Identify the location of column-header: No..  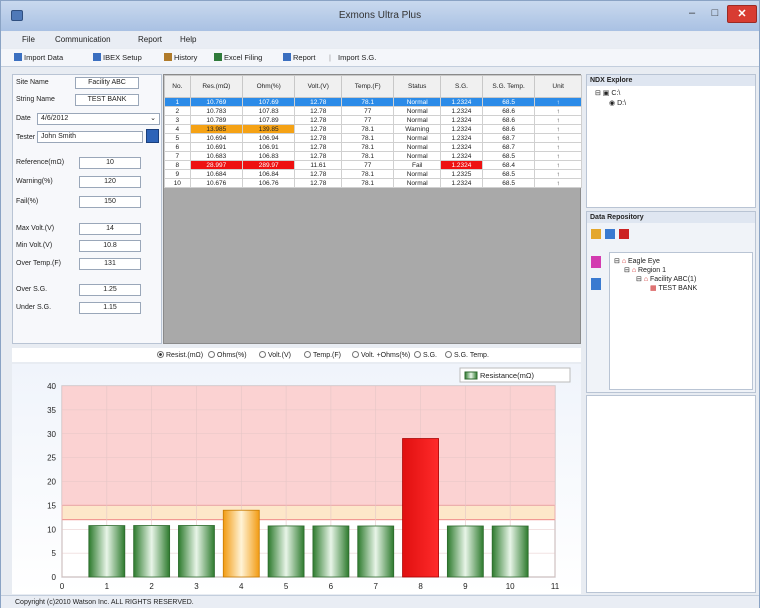
(177, 86).